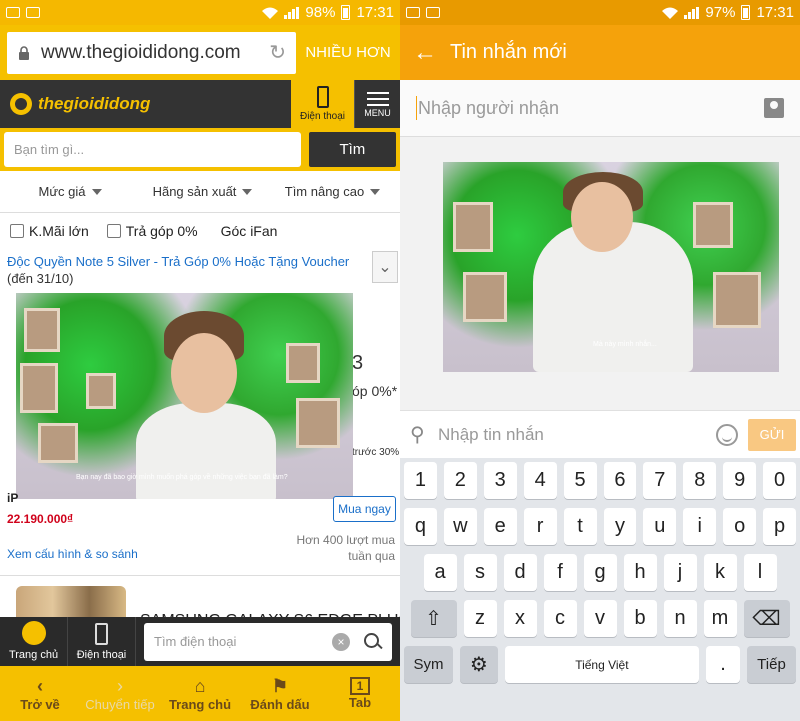 This screenshot has width=800, height=721. I want to click on key-x: x, so click(520, 618).